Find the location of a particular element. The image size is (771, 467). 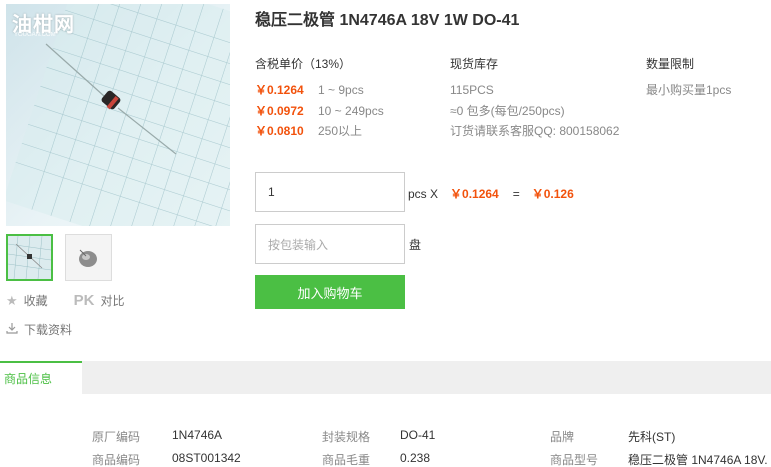

spec-key: 原厂编码 is located at coordinates (116, 437).